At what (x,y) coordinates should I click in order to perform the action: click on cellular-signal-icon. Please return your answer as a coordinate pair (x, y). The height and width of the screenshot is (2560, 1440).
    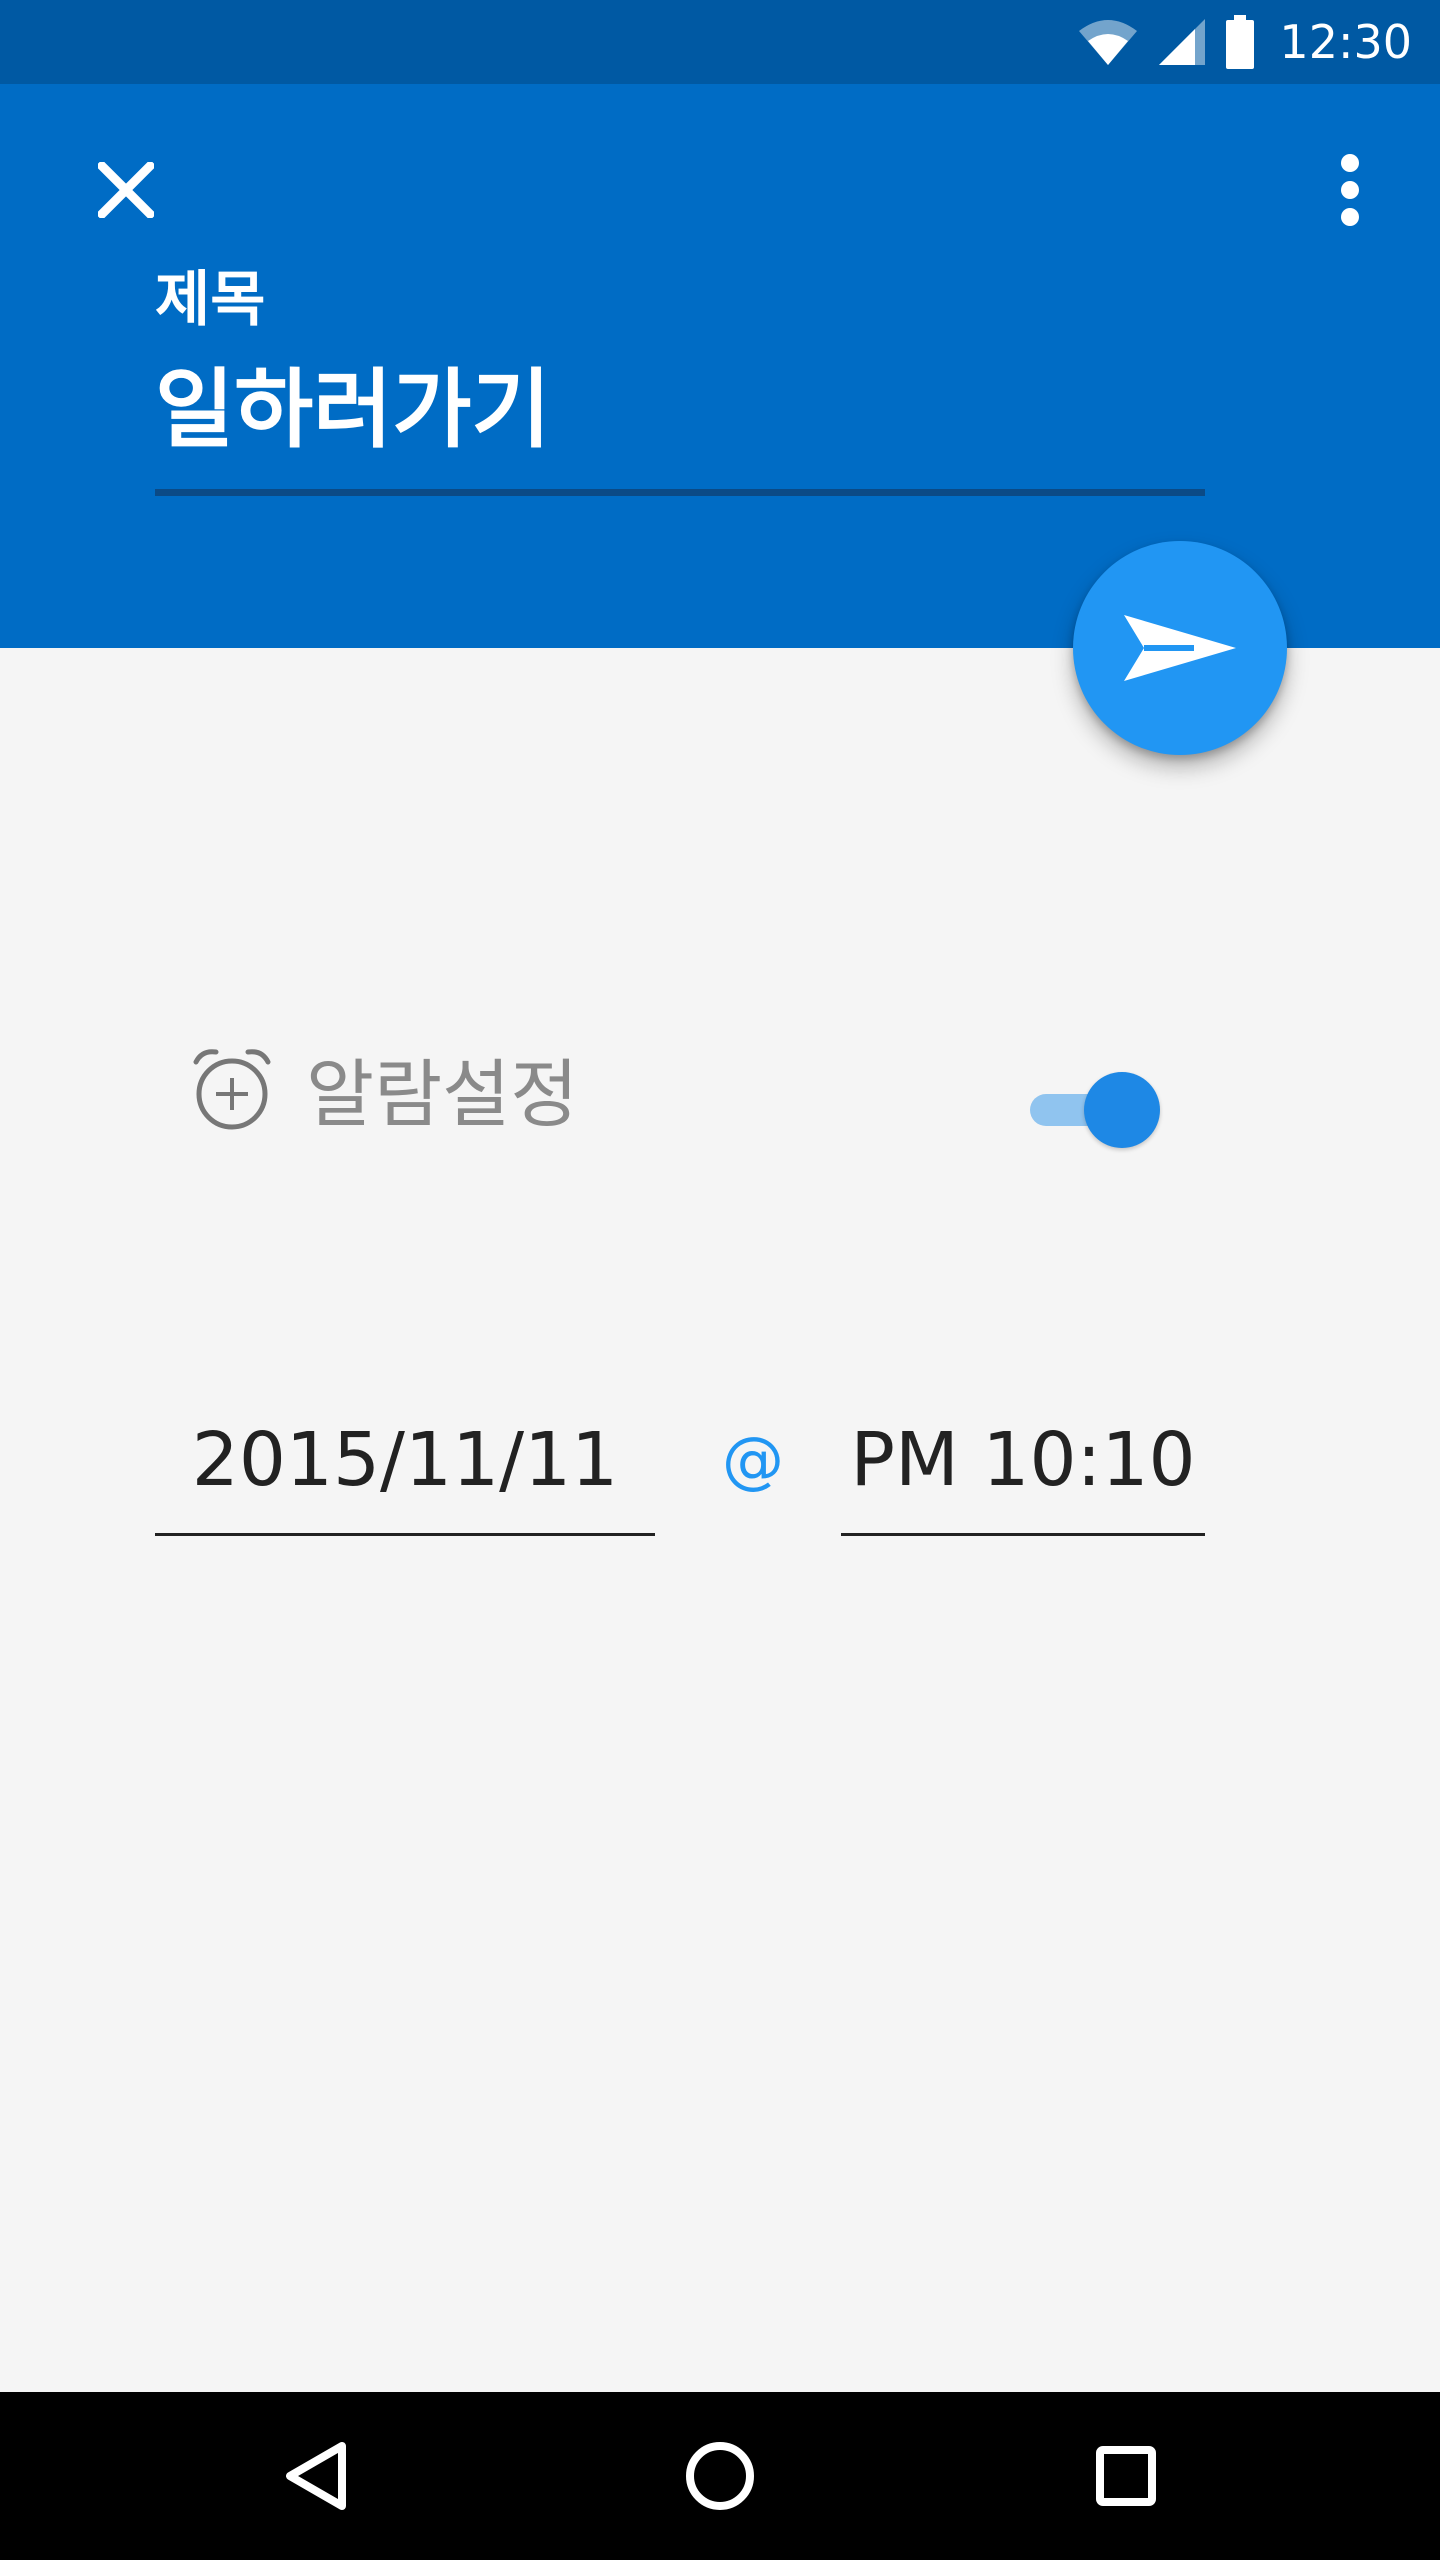
    Looking at the image, I should click on (1182, 42).